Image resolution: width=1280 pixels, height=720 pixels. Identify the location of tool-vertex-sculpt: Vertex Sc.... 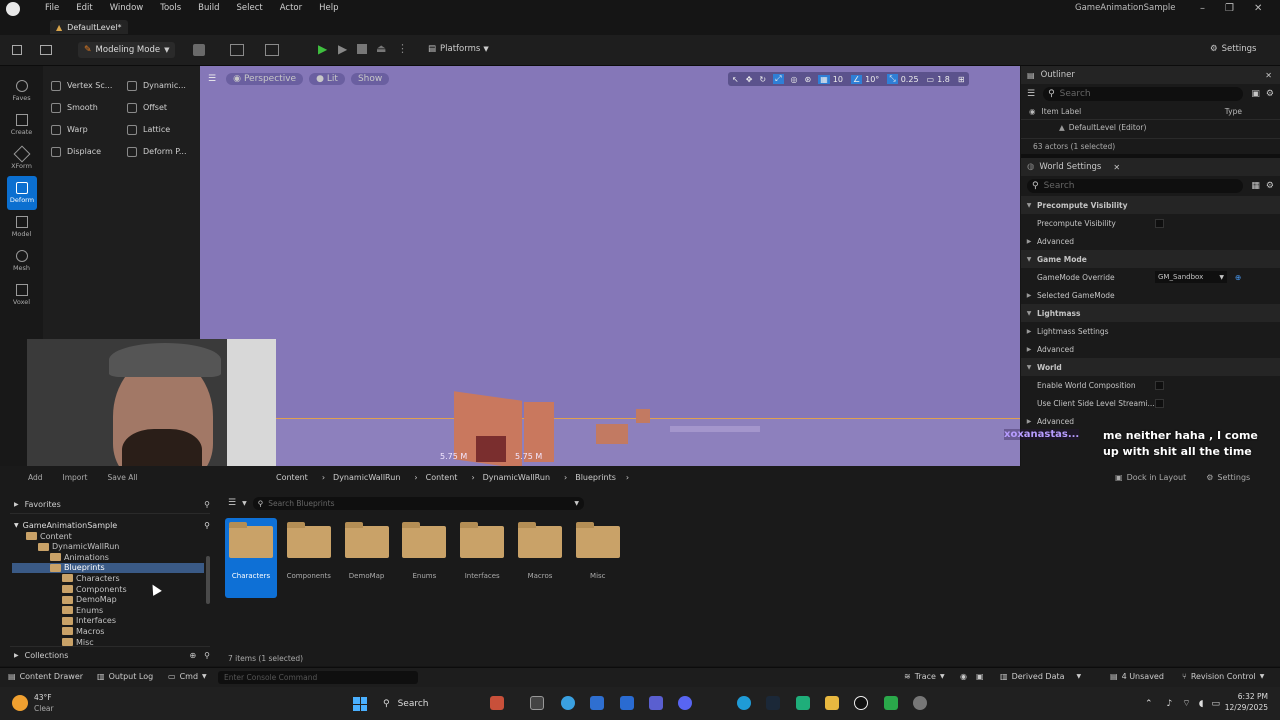
(83, 85).